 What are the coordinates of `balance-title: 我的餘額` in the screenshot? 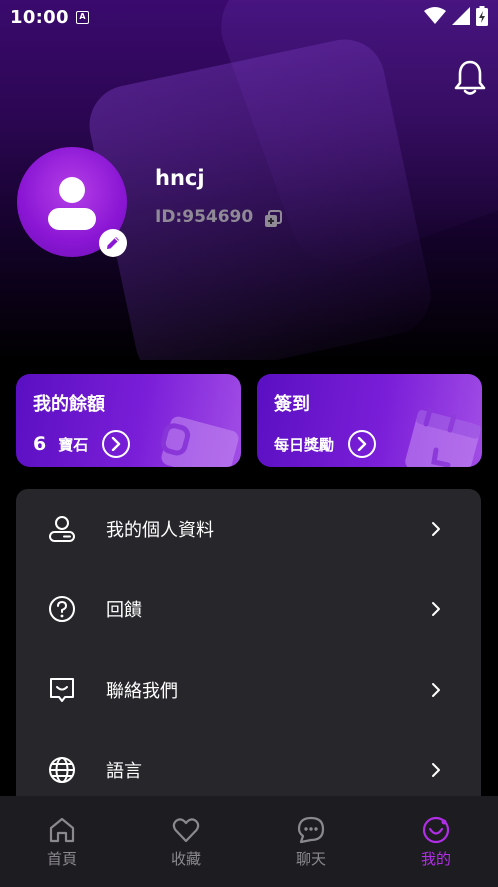 It's located at (69, 404).